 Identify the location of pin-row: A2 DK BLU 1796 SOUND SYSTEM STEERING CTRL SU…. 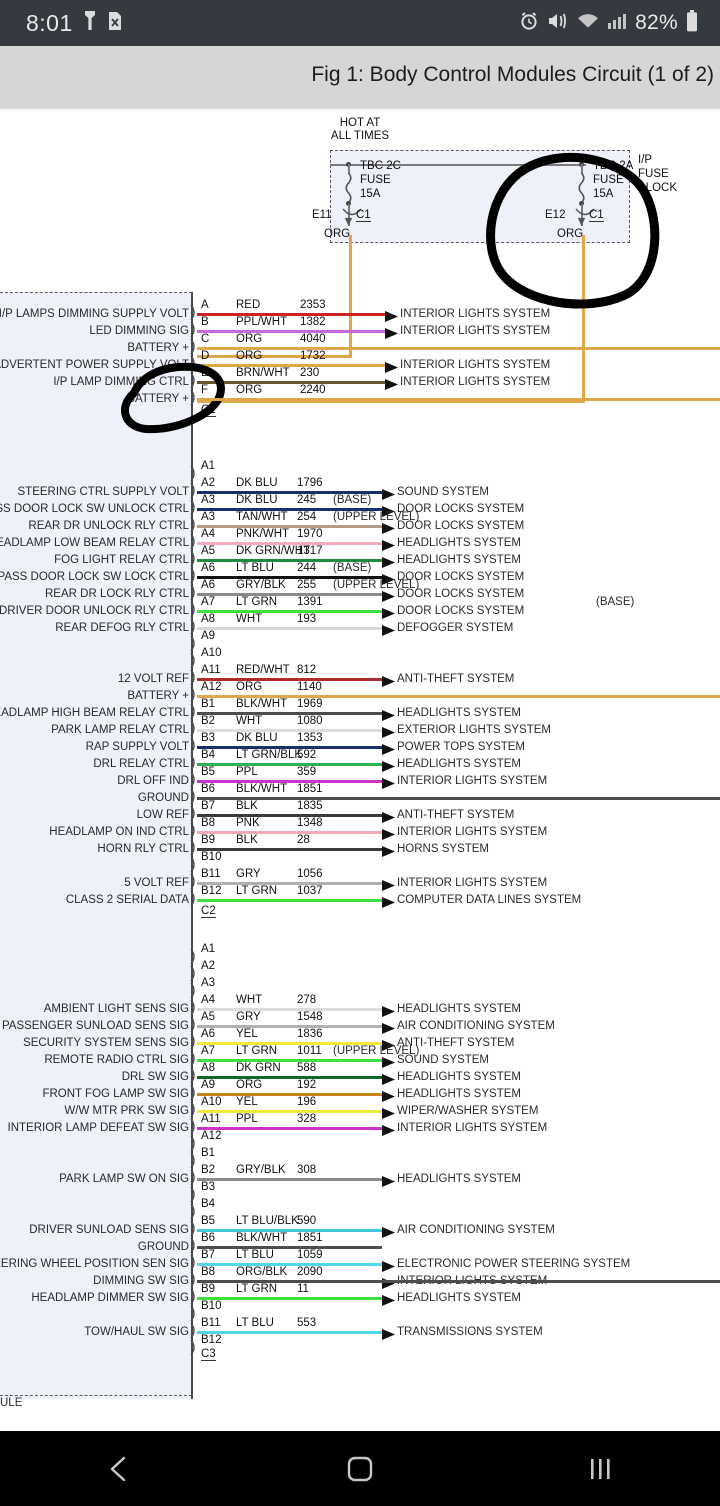
(360, 488).